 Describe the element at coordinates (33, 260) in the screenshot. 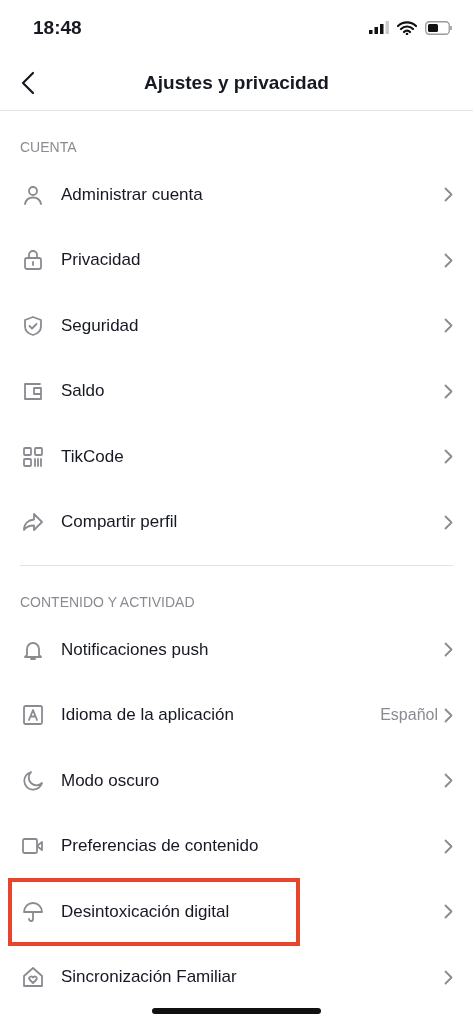

I see `lock-icon` at that location.